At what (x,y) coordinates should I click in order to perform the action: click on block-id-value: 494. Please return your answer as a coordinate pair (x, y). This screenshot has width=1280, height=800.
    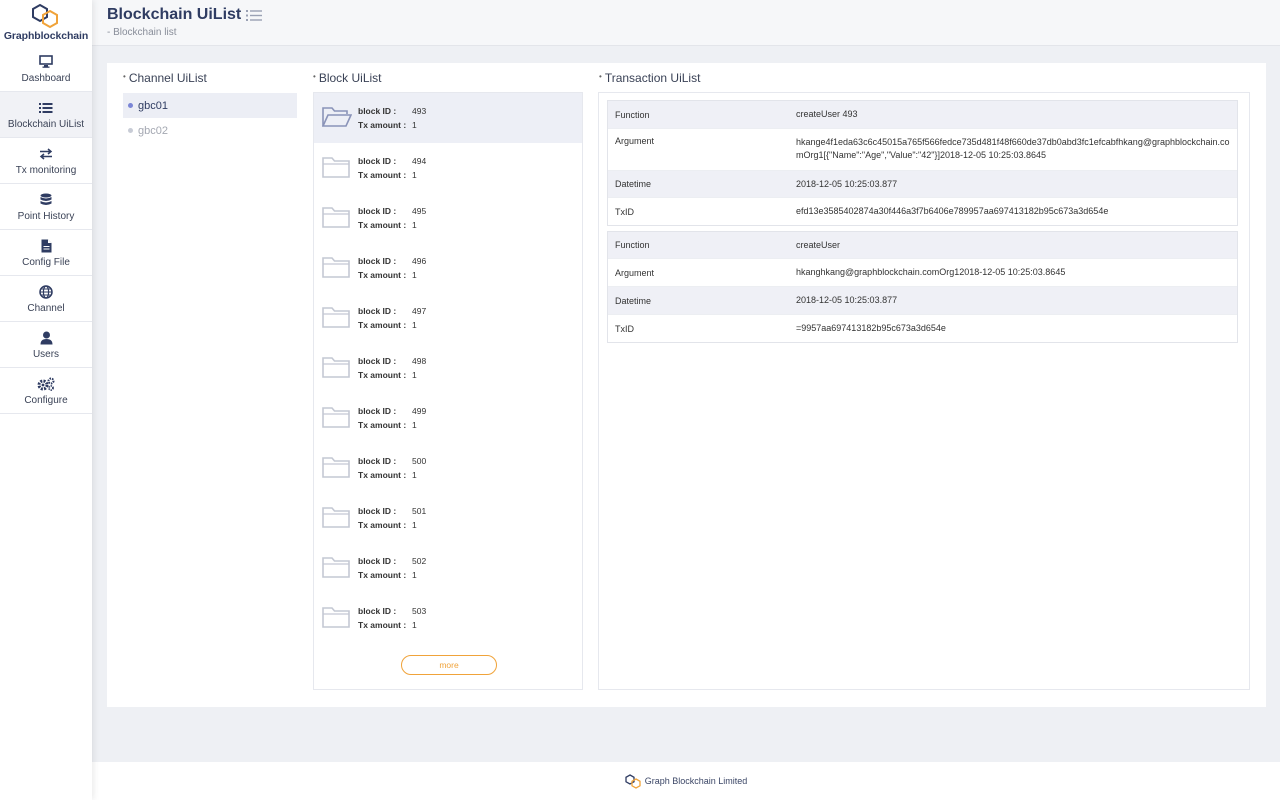
    Looking at the image, I should click on (419, 161).